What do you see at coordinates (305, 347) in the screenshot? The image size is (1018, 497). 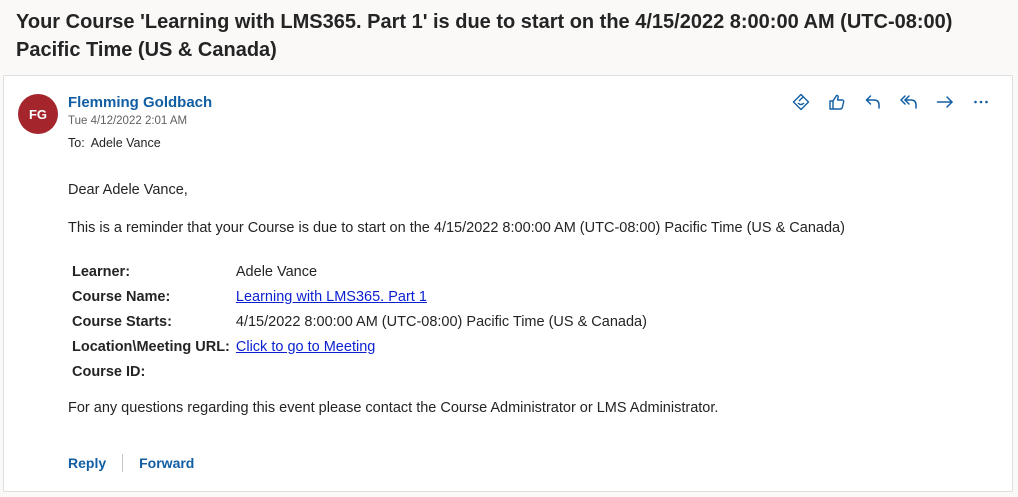 I see `meeting-link: Click to go to Meeting` at bounding box center [305, 347].